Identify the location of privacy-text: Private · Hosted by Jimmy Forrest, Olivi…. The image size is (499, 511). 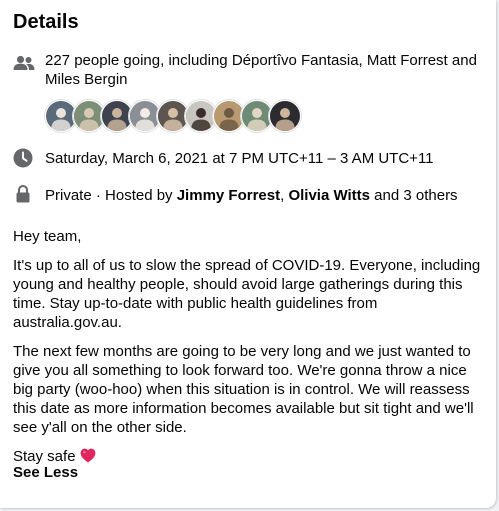
(251, 195).